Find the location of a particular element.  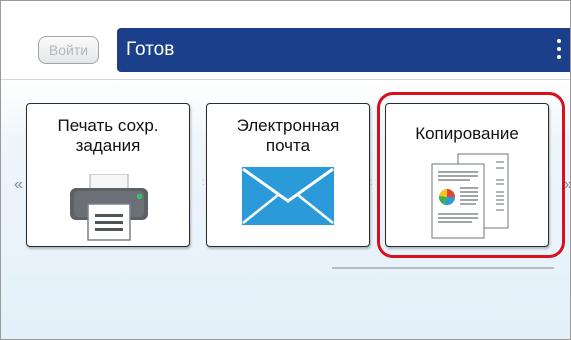

header-divider is located at coordinates (285, 79).